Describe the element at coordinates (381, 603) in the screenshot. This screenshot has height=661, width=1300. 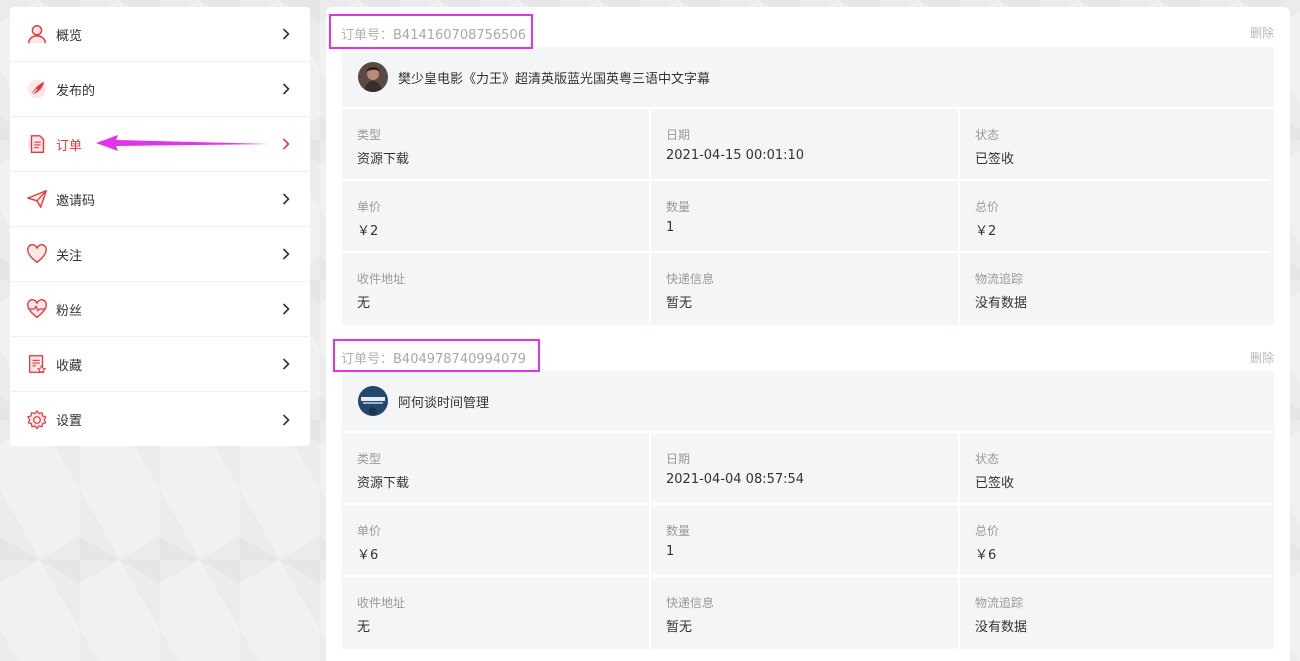
I see `info-key: 收件地址` at that location.